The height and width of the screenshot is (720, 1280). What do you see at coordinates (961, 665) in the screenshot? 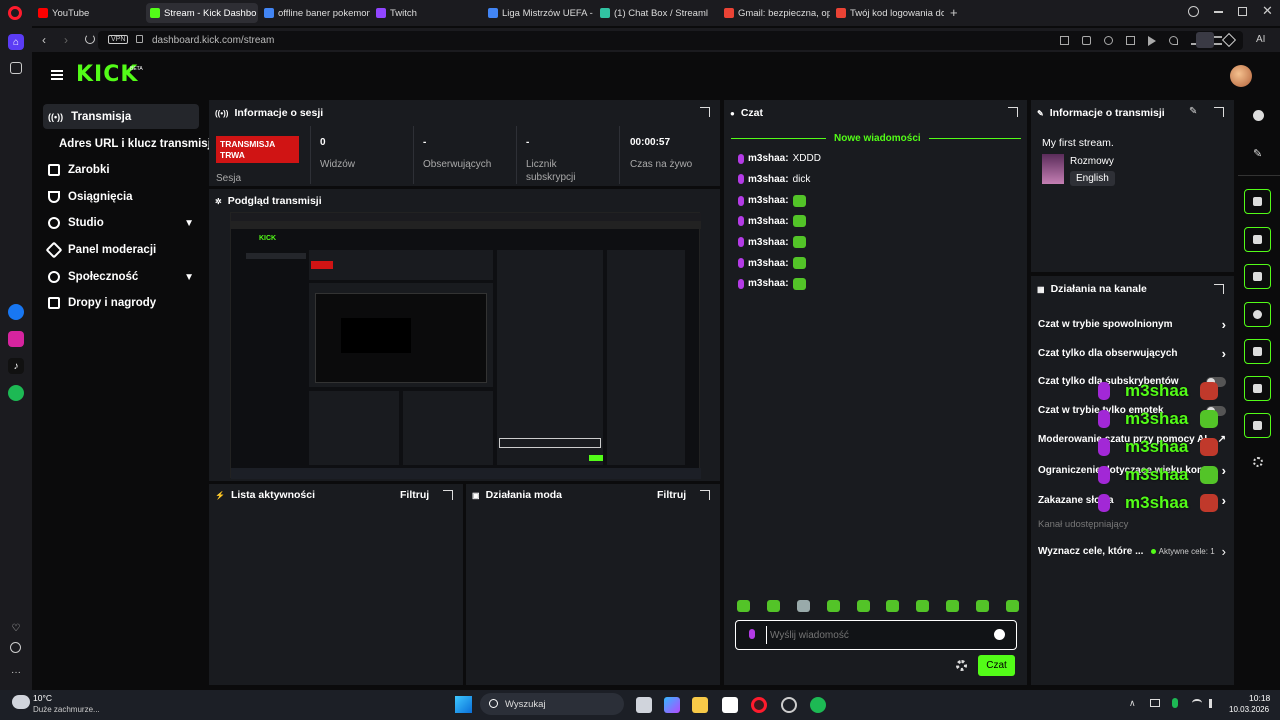
I see `settings-icon` at bounding box center [961, 665].